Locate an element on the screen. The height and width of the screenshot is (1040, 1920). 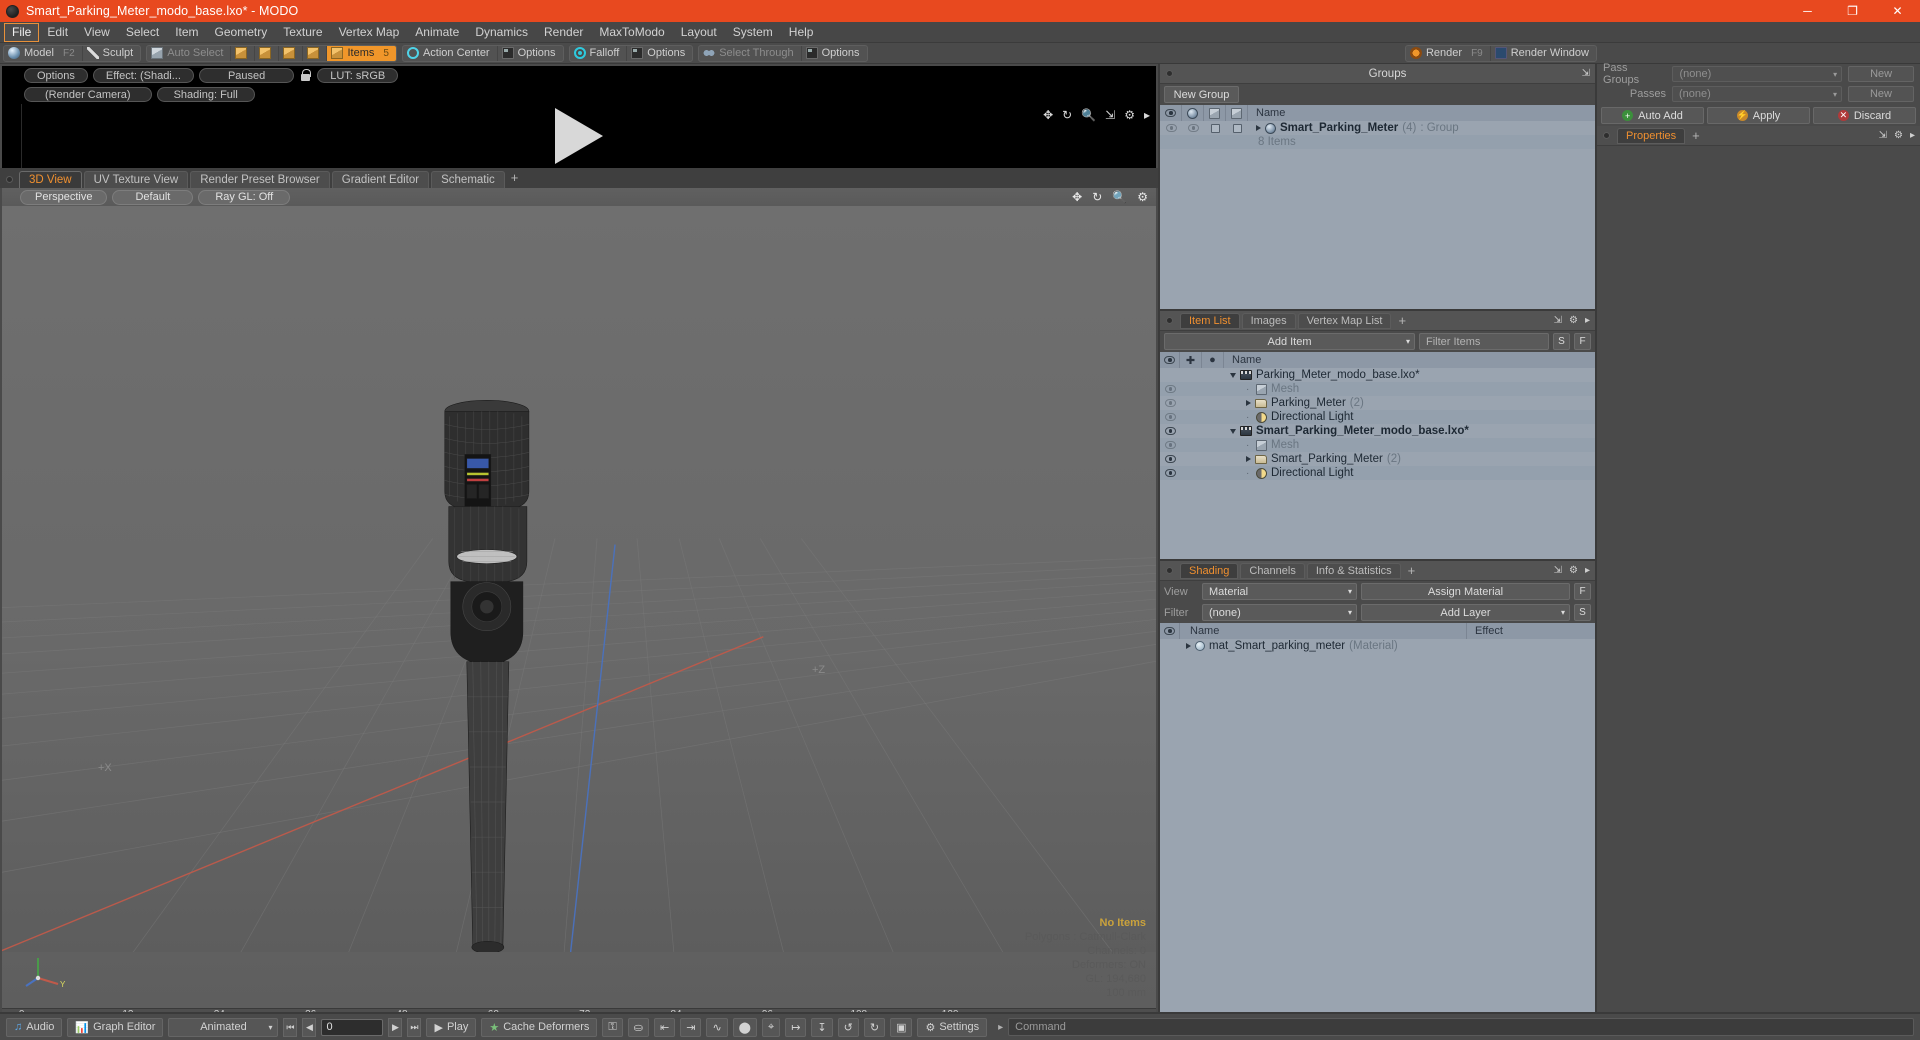
item-list-expand-icon: ⇲ is located at coordinates (1558, 320).